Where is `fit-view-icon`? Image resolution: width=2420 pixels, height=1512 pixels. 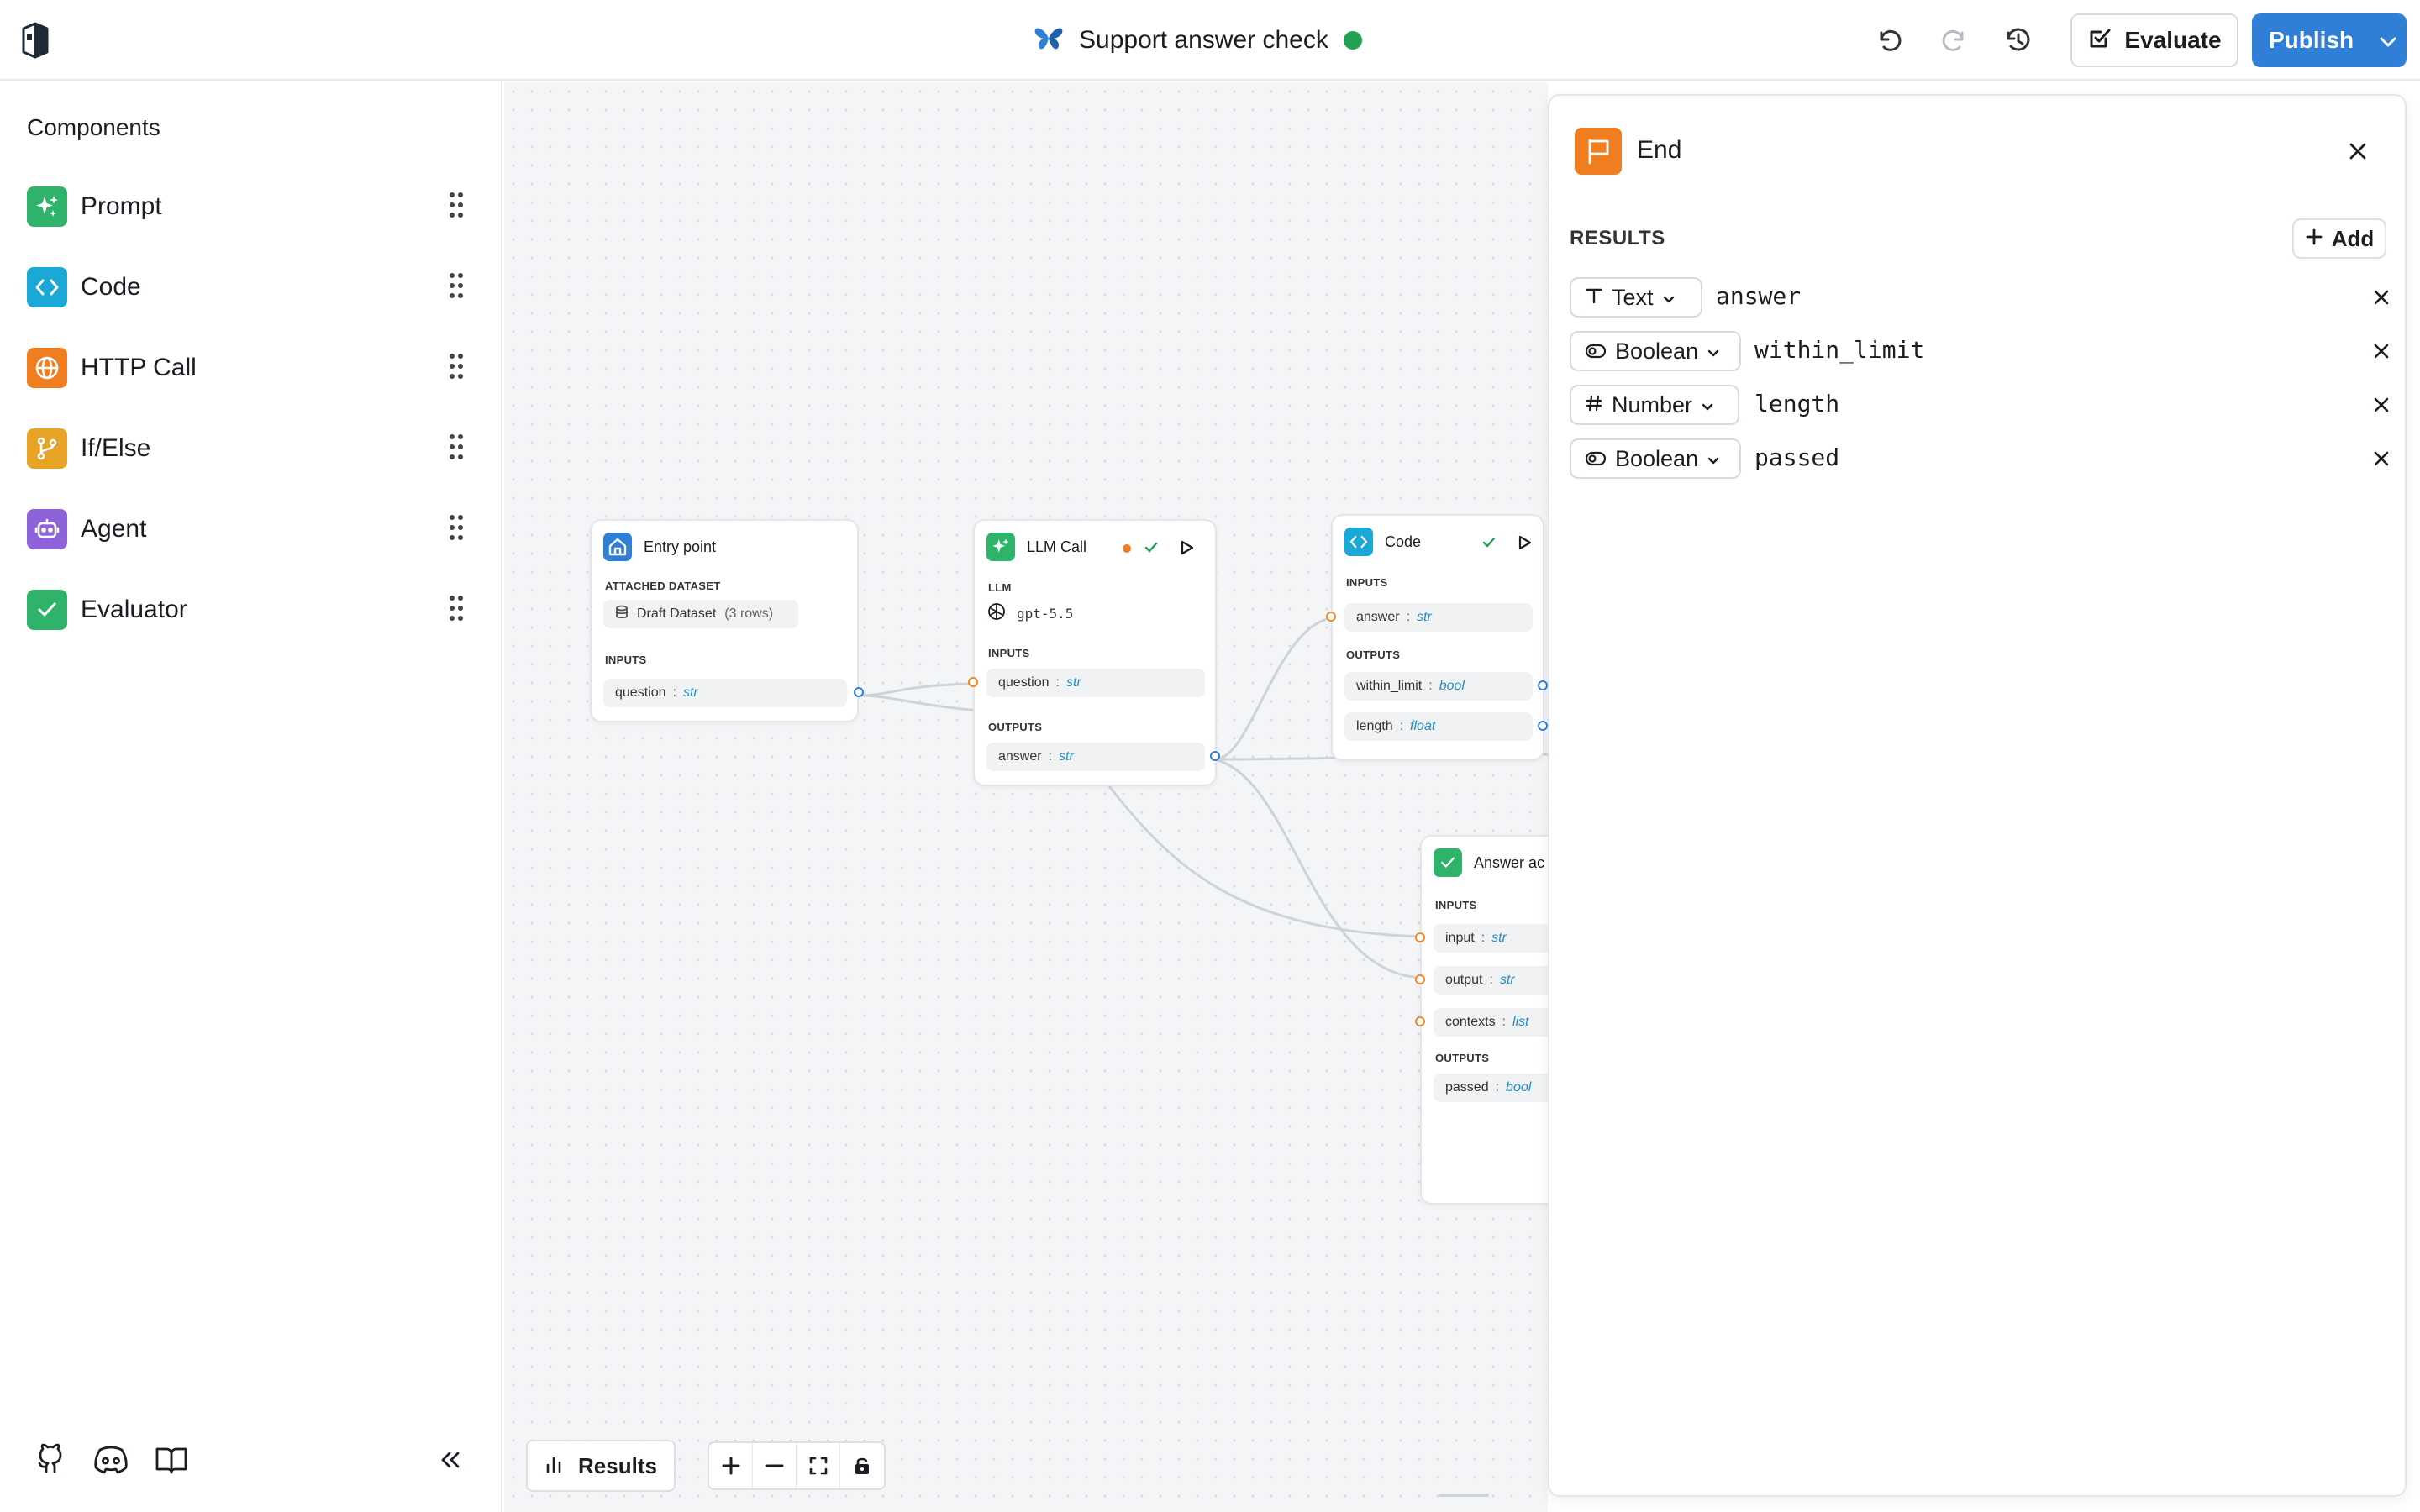 fit-view-icon is located at coordinates (818, 1465).